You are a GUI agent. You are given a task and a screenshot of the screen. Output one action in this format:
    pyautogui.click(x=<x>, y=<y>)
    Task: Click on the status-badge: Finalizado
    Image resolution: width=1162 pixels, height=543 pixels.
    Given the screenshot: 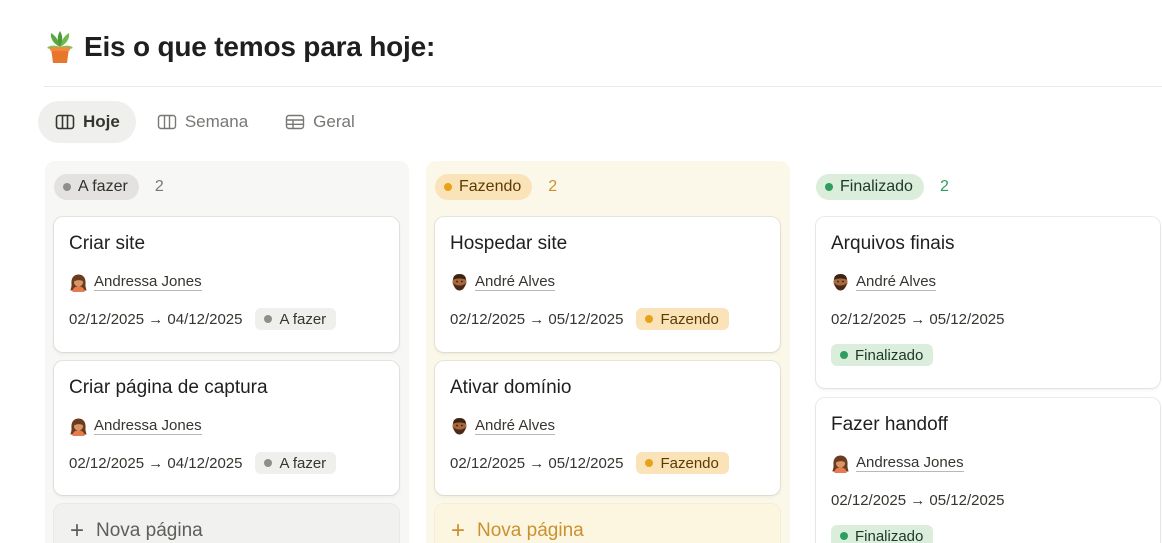 What is the action you would take?
    pyautogui.click(x=870, y=187)
    